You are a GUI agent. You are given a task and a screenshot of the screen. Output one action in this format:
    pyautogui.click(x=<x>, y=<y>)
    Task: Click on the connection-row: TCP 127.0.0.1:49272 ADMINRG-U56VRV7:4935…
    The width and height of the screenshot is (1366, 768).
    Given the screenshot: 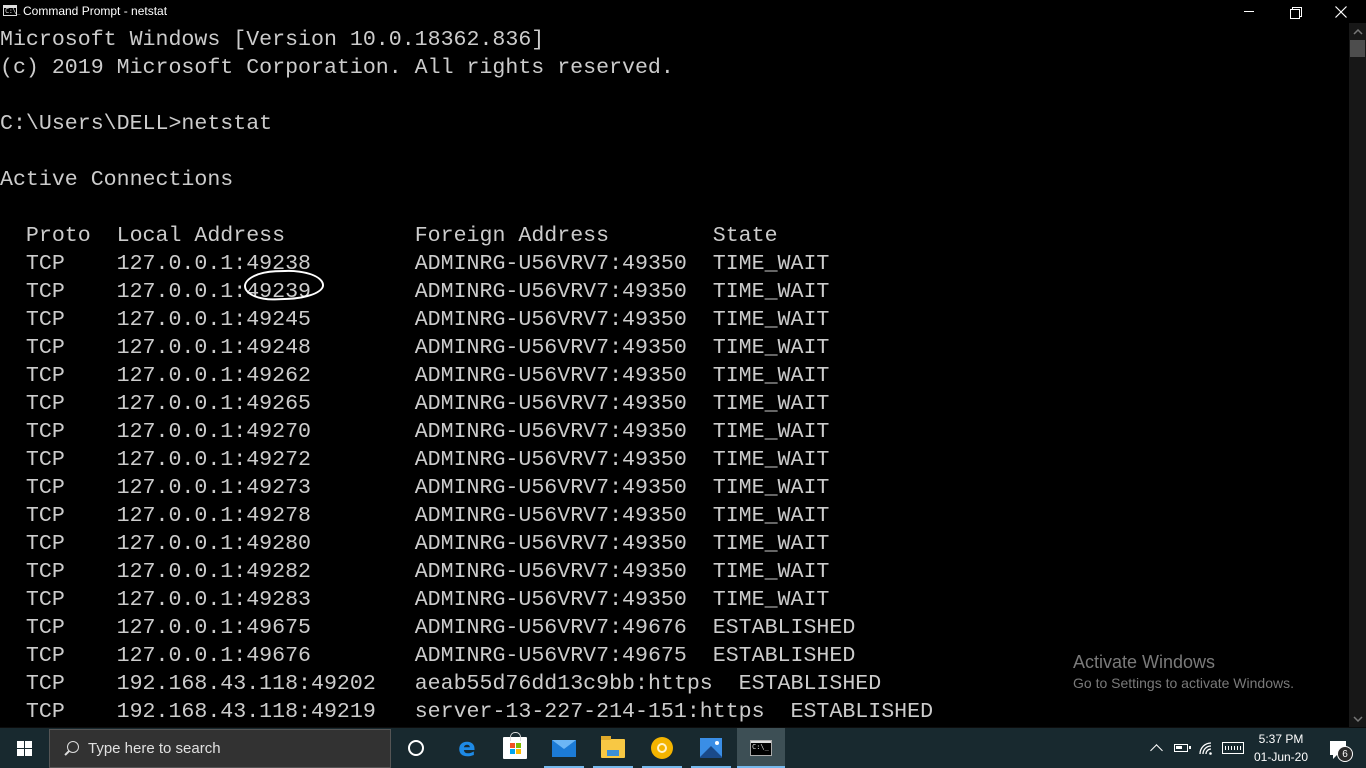 What is the action you would take?
    pyautogui.click(x=414, y=460)
    